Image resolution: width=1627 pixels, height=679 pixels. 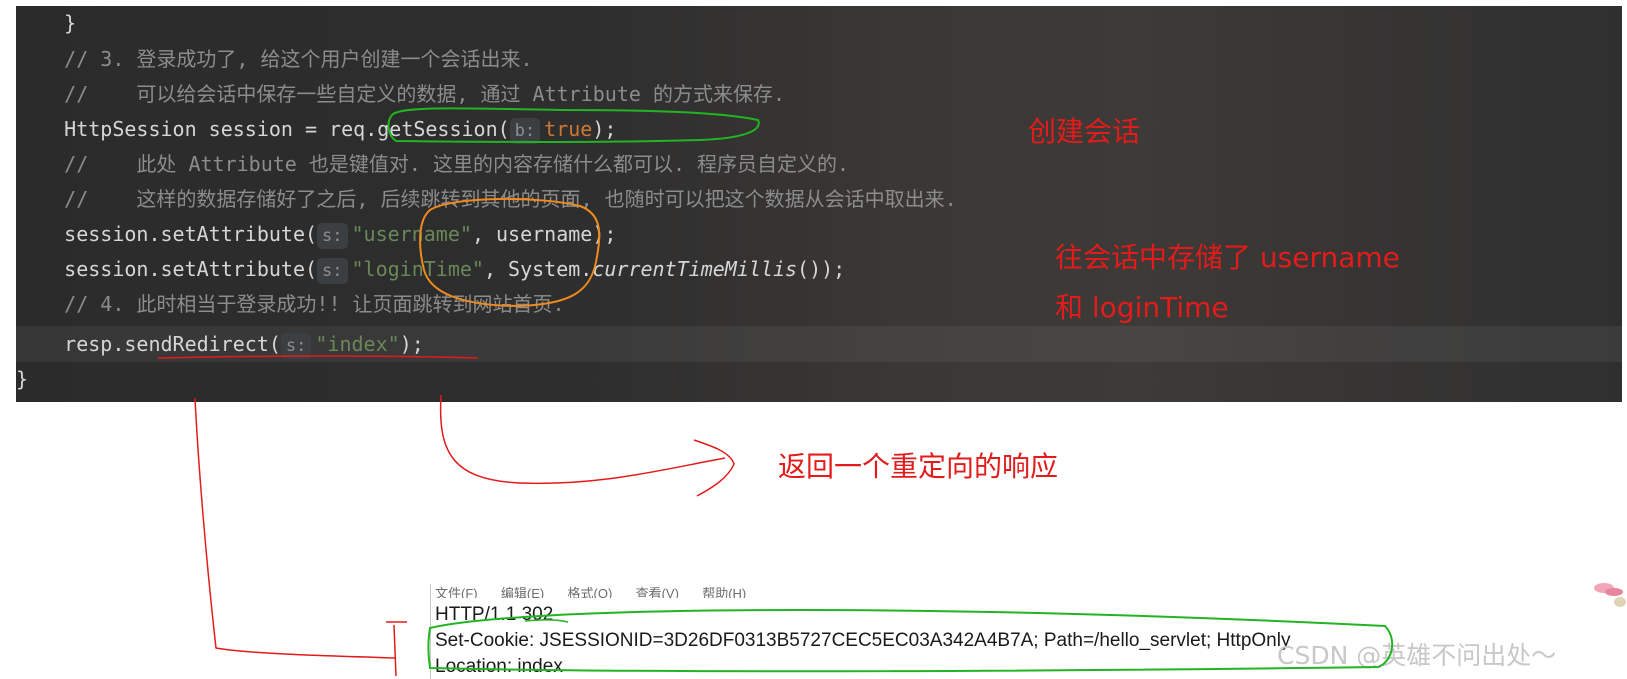 I want to click on connector-line, so click(x=300, y=537).